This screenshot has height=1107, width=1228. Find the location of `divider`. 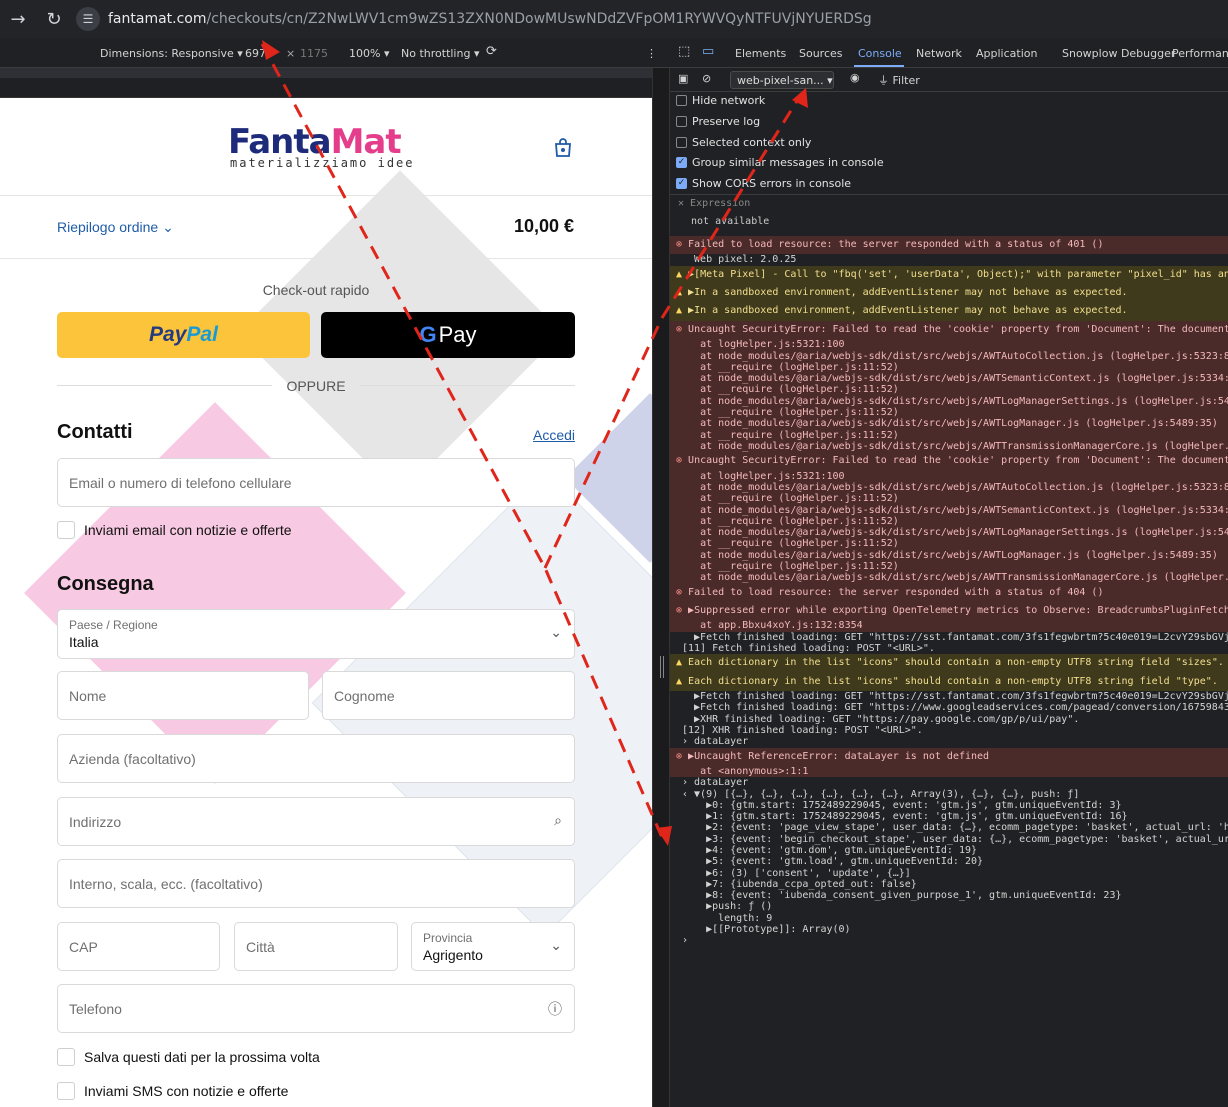

divider is located at coordinates (326, 195).